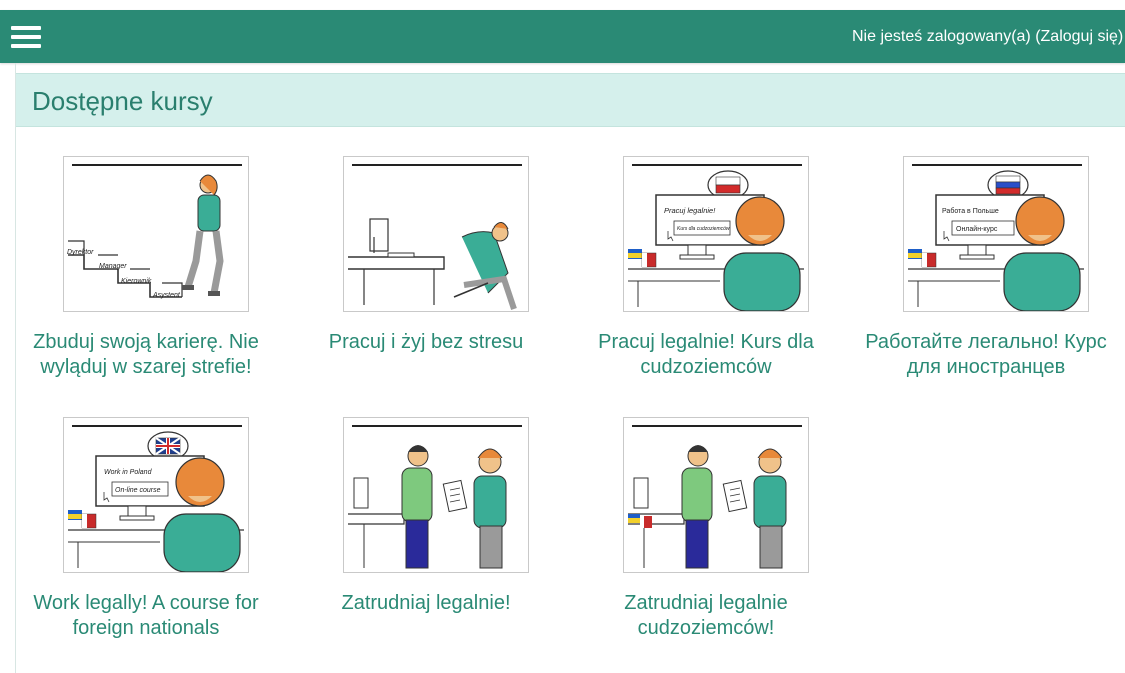 This screenshot has width=1125, height=673. What do you see at coordinates (977, 229) in the screenshot?
I see `screen-label: Онлайн-курс` at bounding box center [977, 229].